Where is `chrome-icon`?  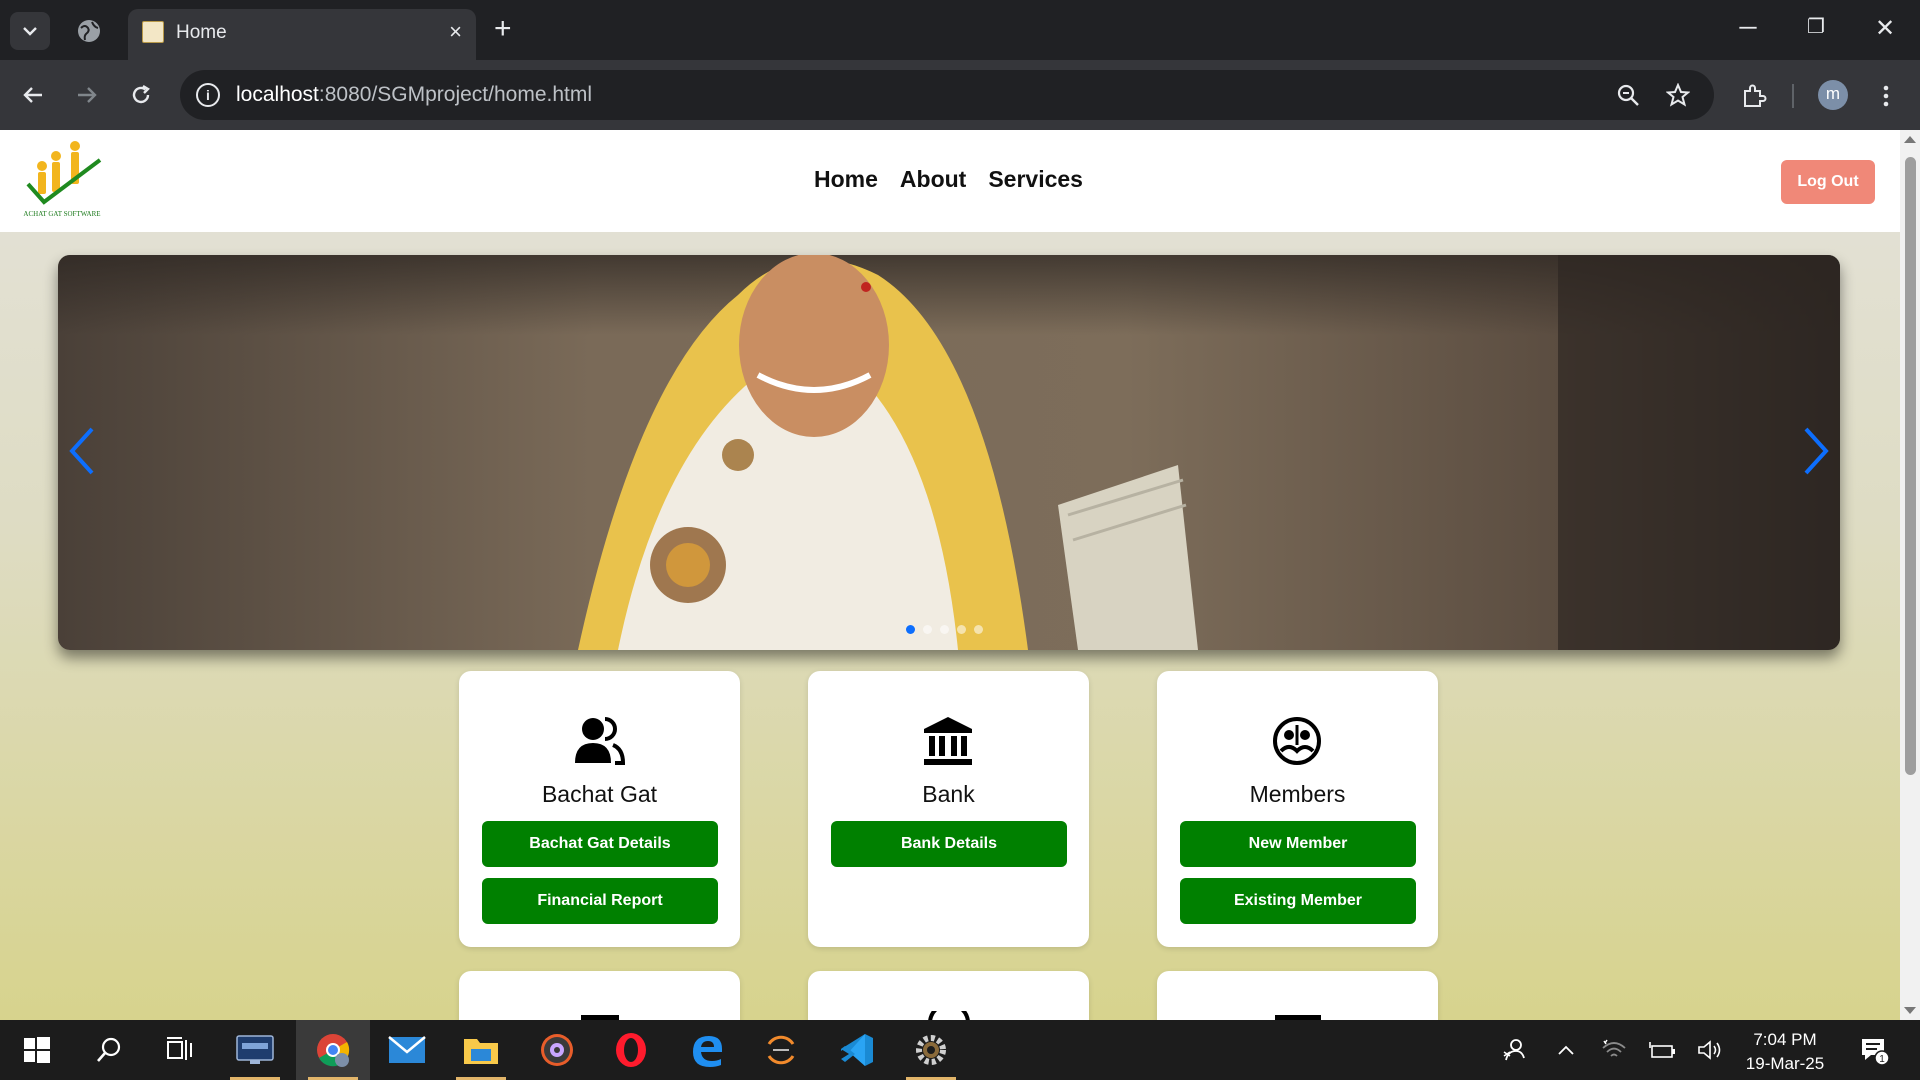 chrome-icon is located at coordinates (333, 1050).